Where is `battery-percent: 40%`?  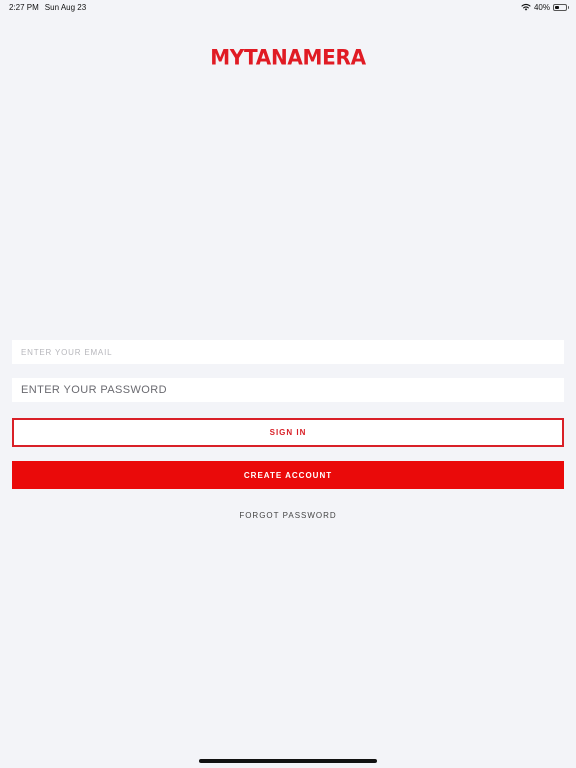
battery-percent: 40% is located at coordinates (541, 7).